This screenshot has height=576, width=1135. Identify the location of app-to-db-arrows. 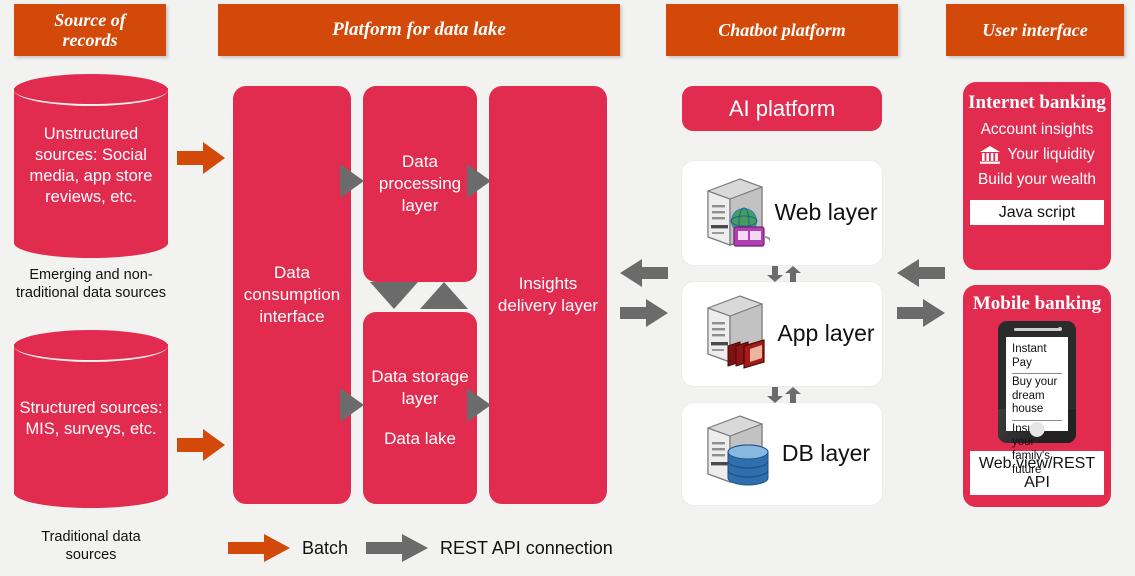
(784, 395).